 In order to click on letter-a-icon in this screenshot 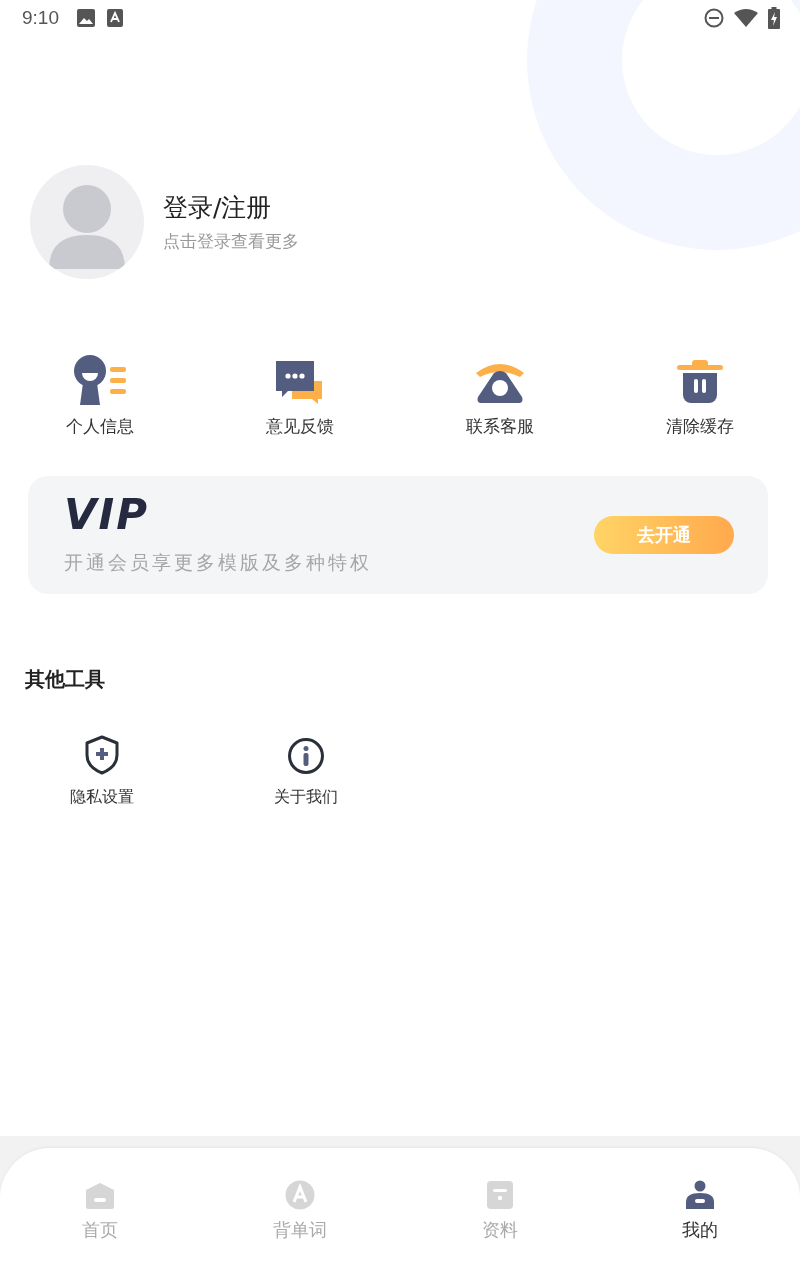, I will do `click(115, 18)`.